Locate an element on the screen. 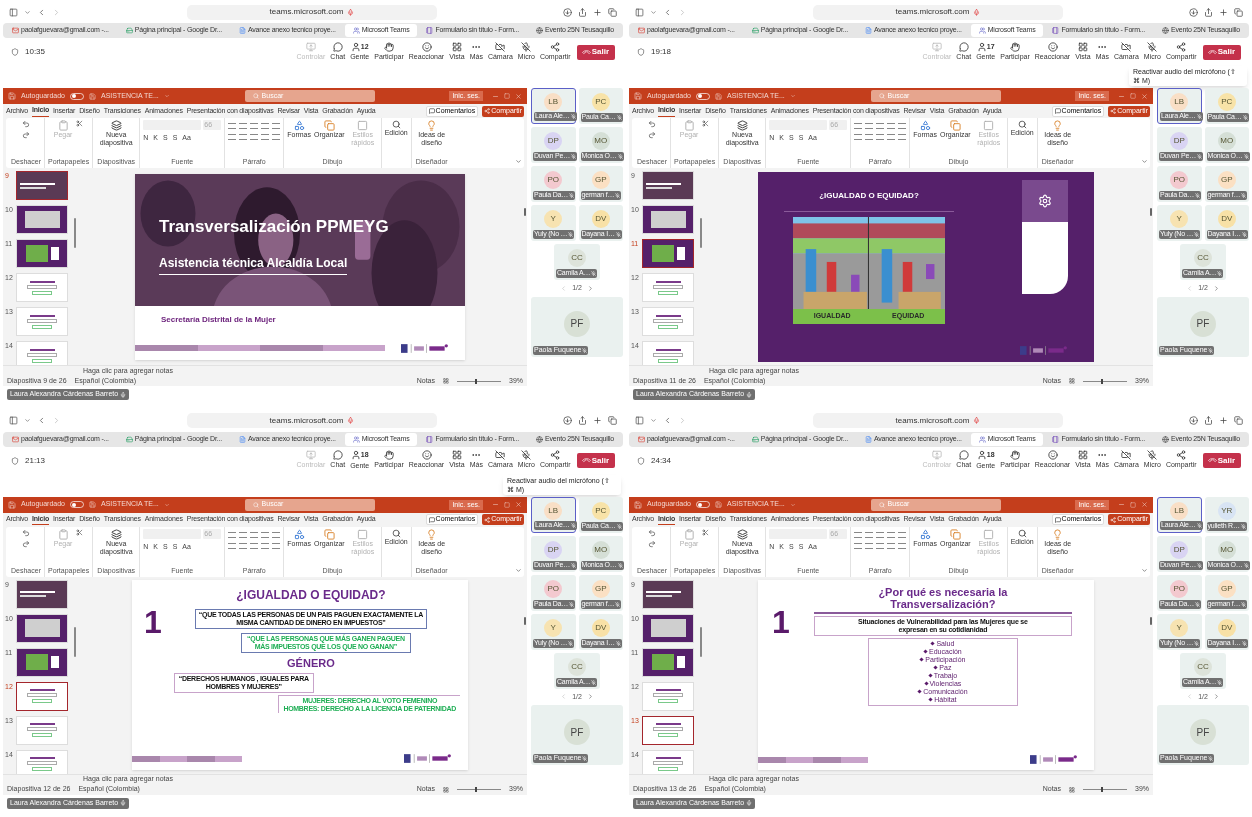  arrange-icon is located at coordinates (955, 534).